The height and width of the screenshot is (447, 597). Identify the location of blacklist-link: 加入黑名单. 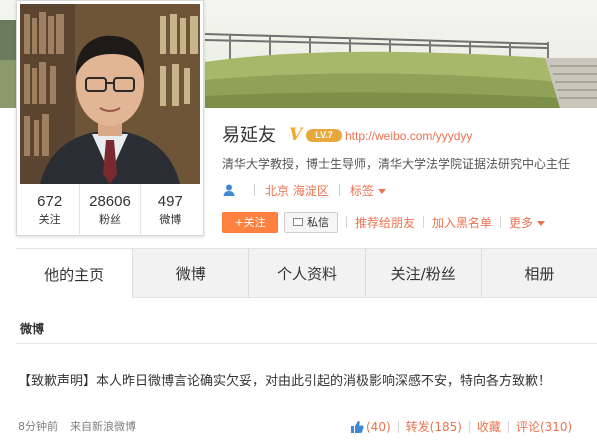
(462, 222).